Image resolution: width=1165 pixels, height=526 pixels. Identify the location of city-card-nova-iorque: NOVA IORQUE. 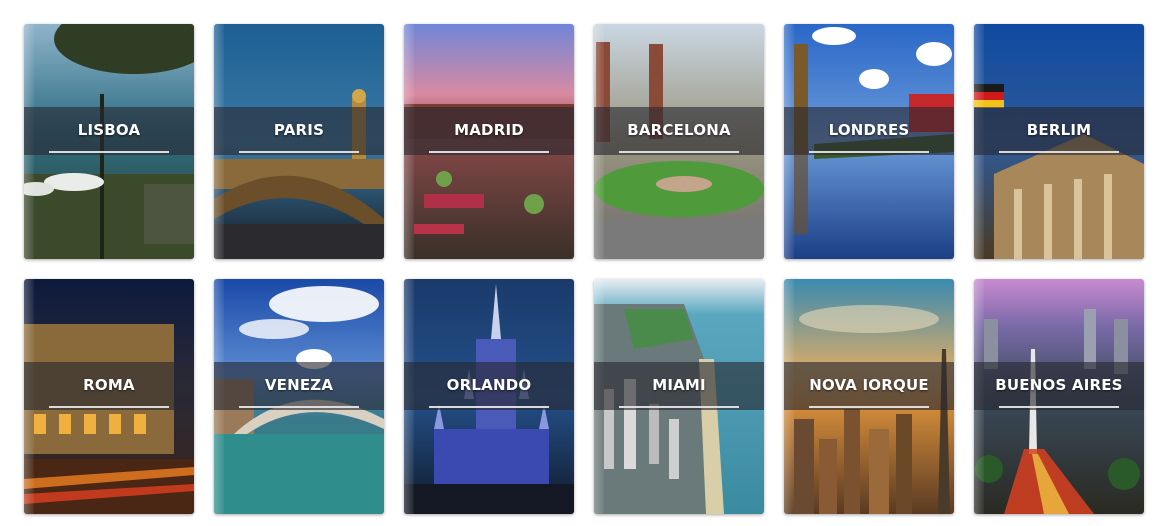
(869, 396).